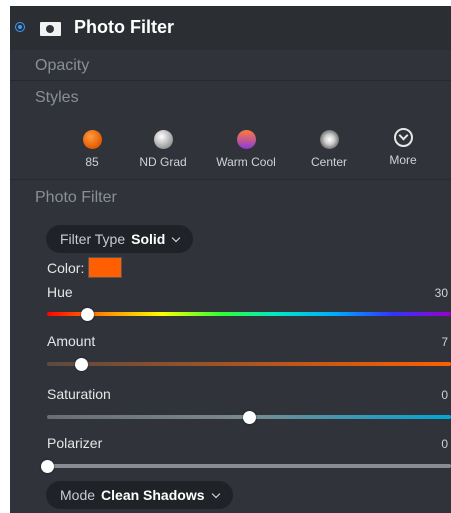  What do you see at coordinates (153, 495) in the screenshot?
I see `mode-value: Clean Shadows` at bounding box center [153, 495].